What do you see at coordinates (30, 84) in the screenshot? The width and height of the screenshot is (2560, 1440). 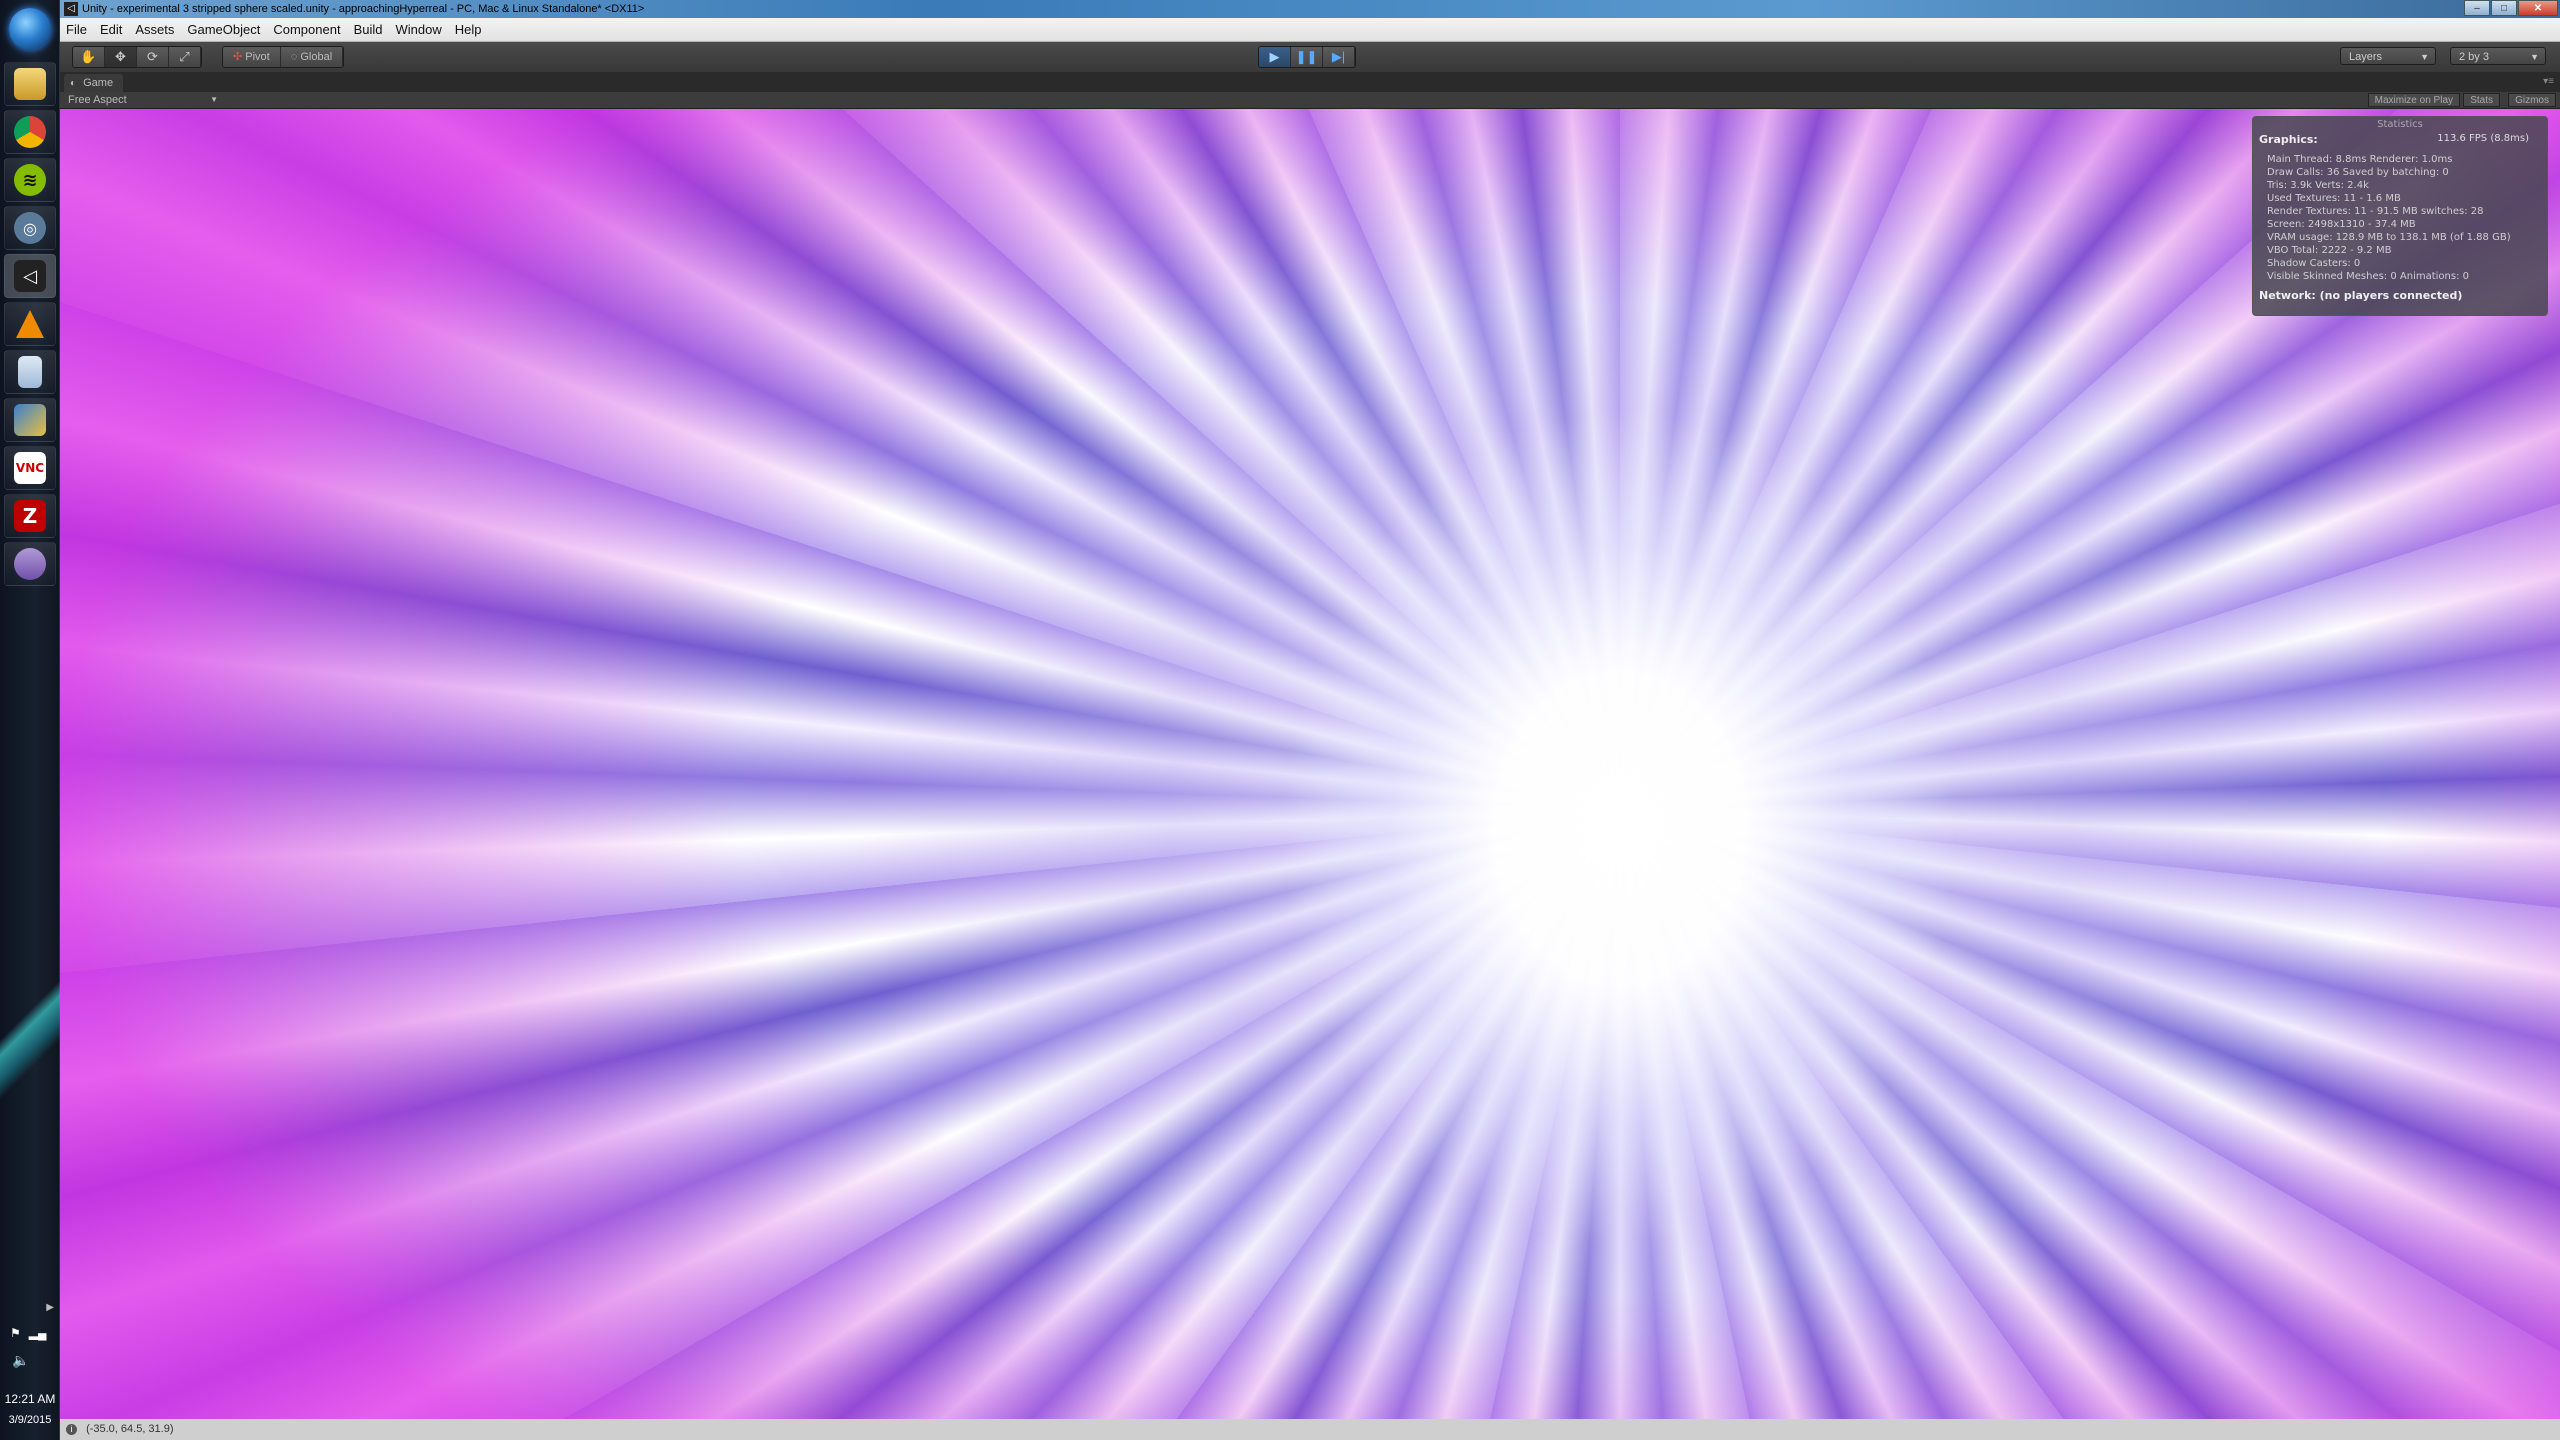 I see `file-explorer-icon` at bounding box center [30, 84].